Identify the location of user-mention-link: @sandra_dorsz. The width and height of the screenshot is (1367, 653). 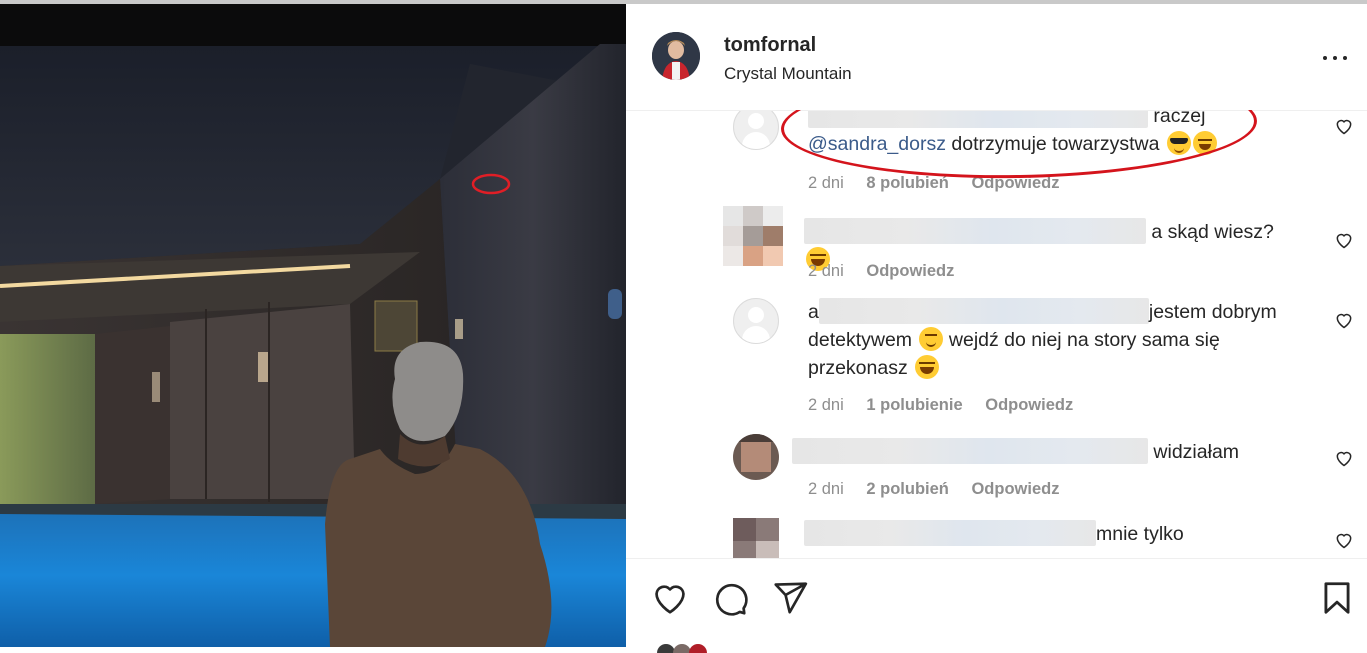
(877, 144).